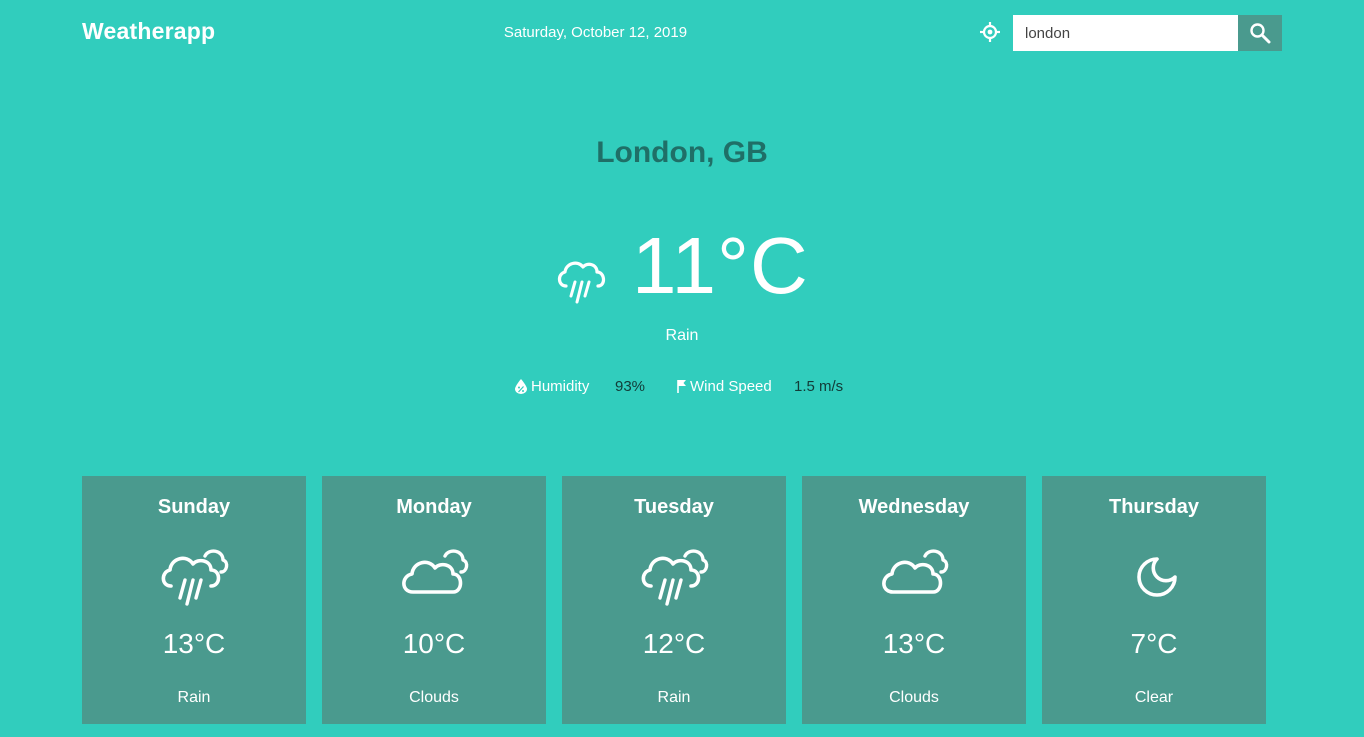  I want to click on forecast-card: Sunday 13°C Rain, so click(194, 600).